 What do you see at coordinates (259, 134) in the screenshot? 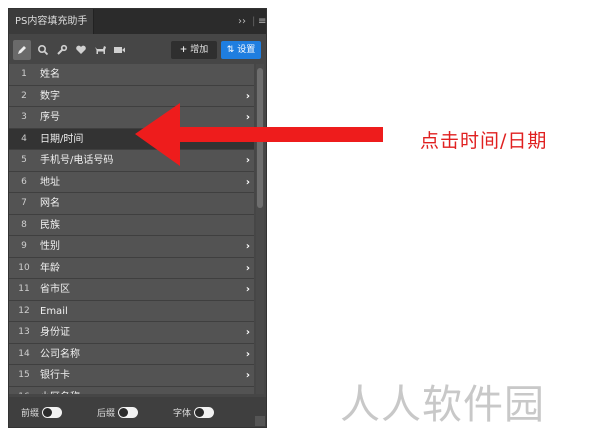
I see `annotation-arrow` at bounding box center [259, 134].